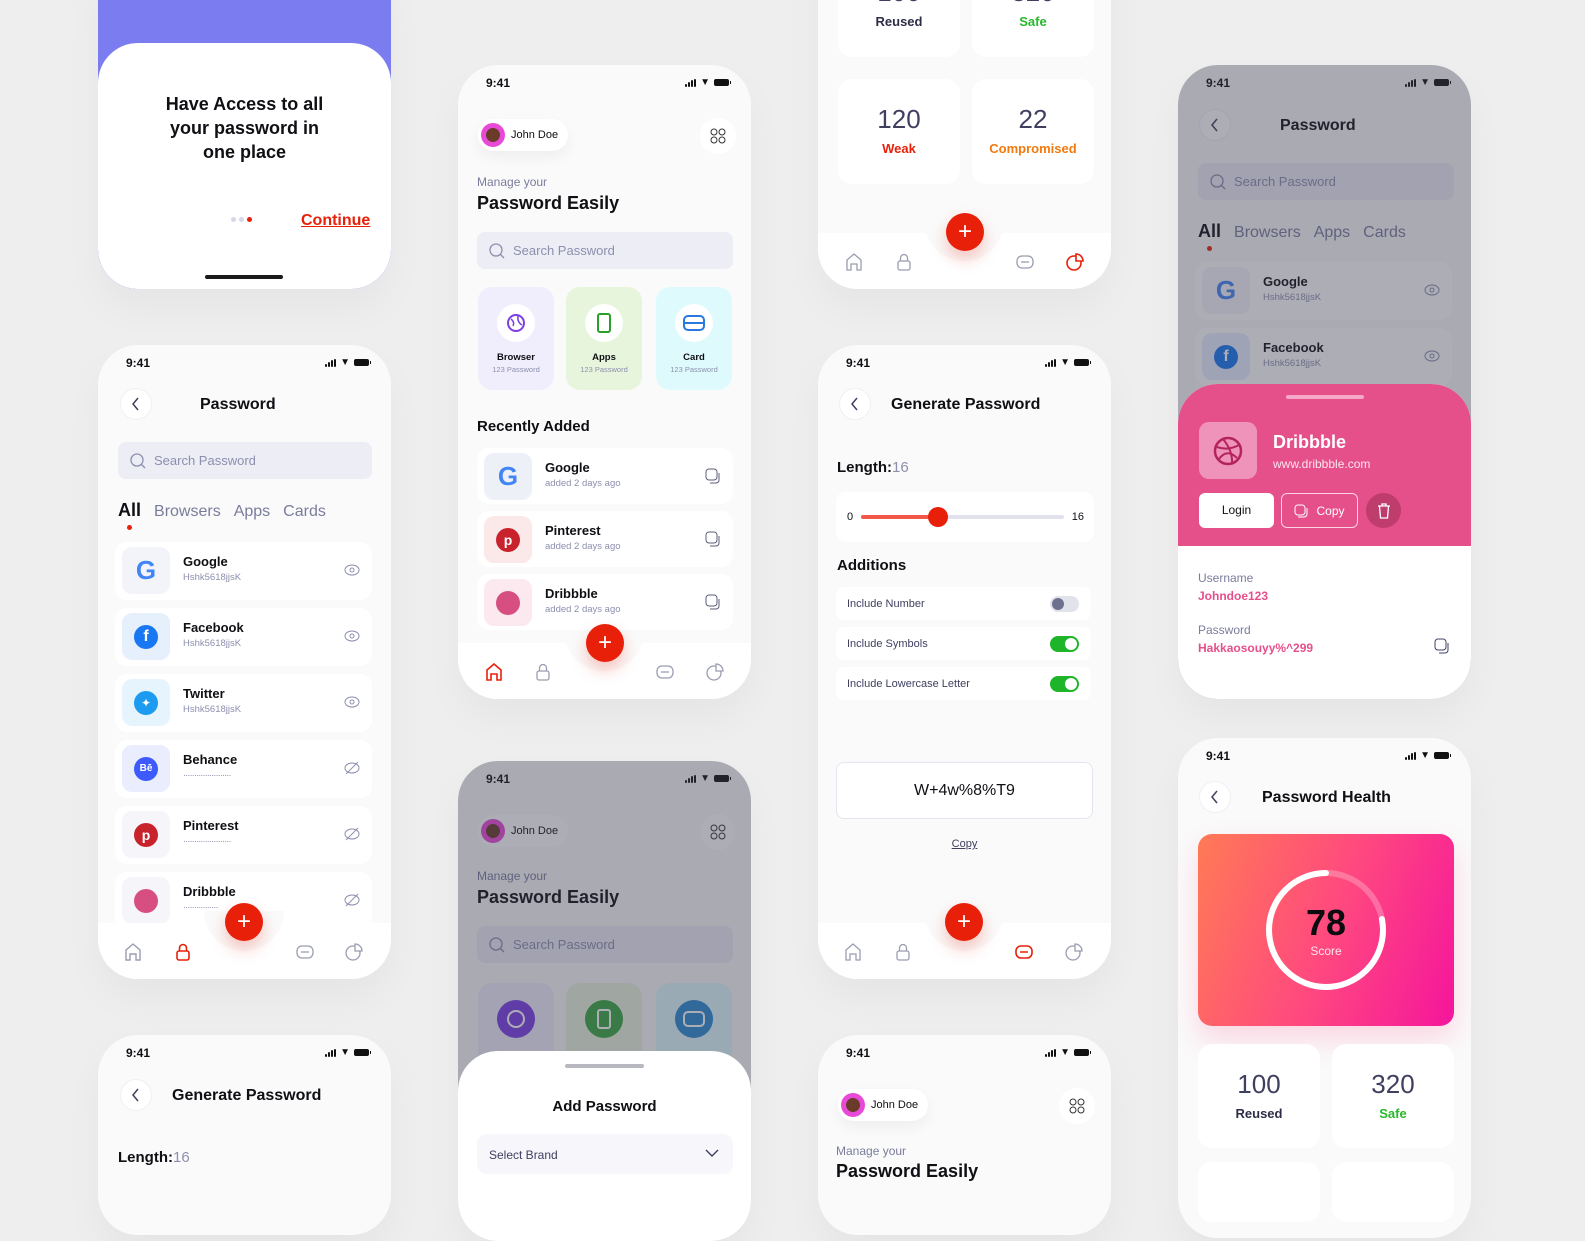 This screenshot has height=1241, width=1585. What do you see at coordinates (129, 515) in the screenshot?
I see `tab-all: All` at bounding box center [129, 515].